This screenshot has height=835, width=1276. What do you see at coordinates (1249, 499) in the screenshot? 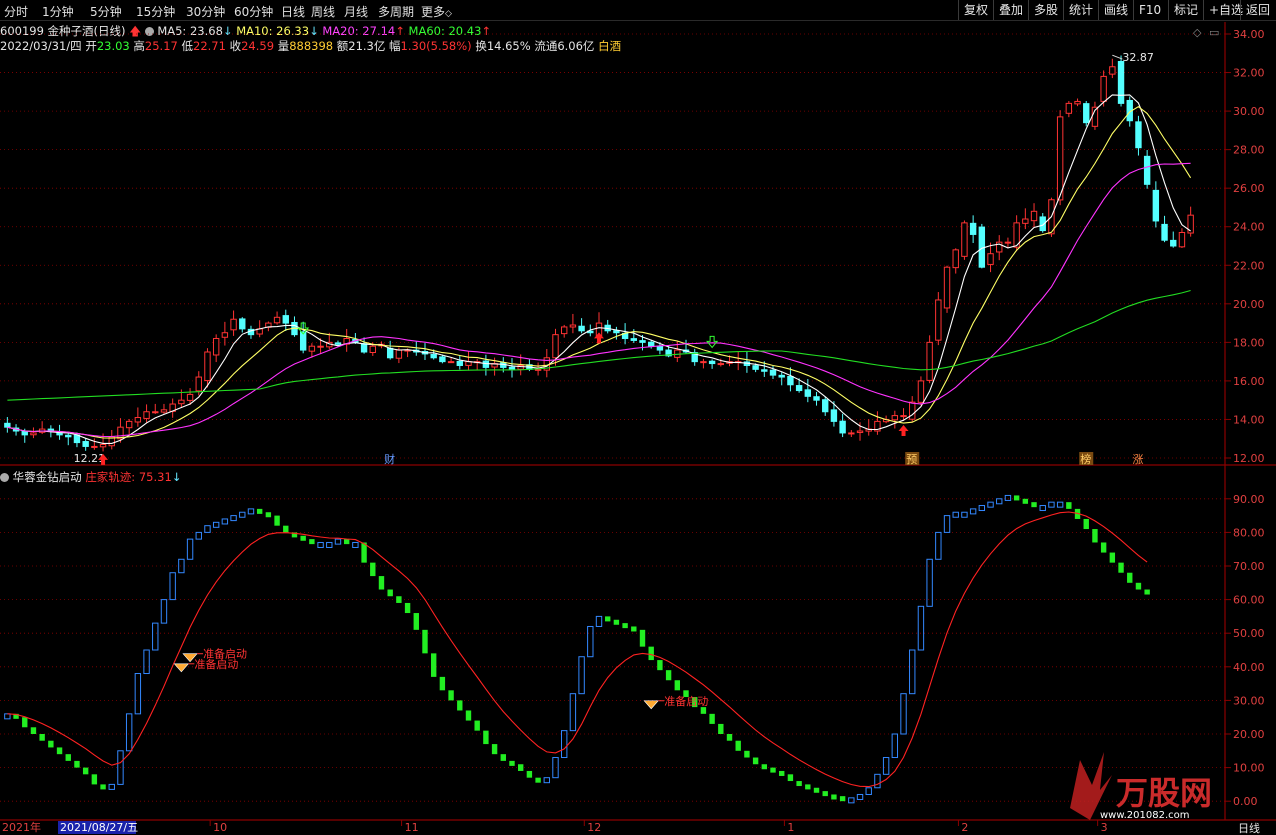
I see `indicator-axis-label: 90.00` at bounding box center [1249, 499].